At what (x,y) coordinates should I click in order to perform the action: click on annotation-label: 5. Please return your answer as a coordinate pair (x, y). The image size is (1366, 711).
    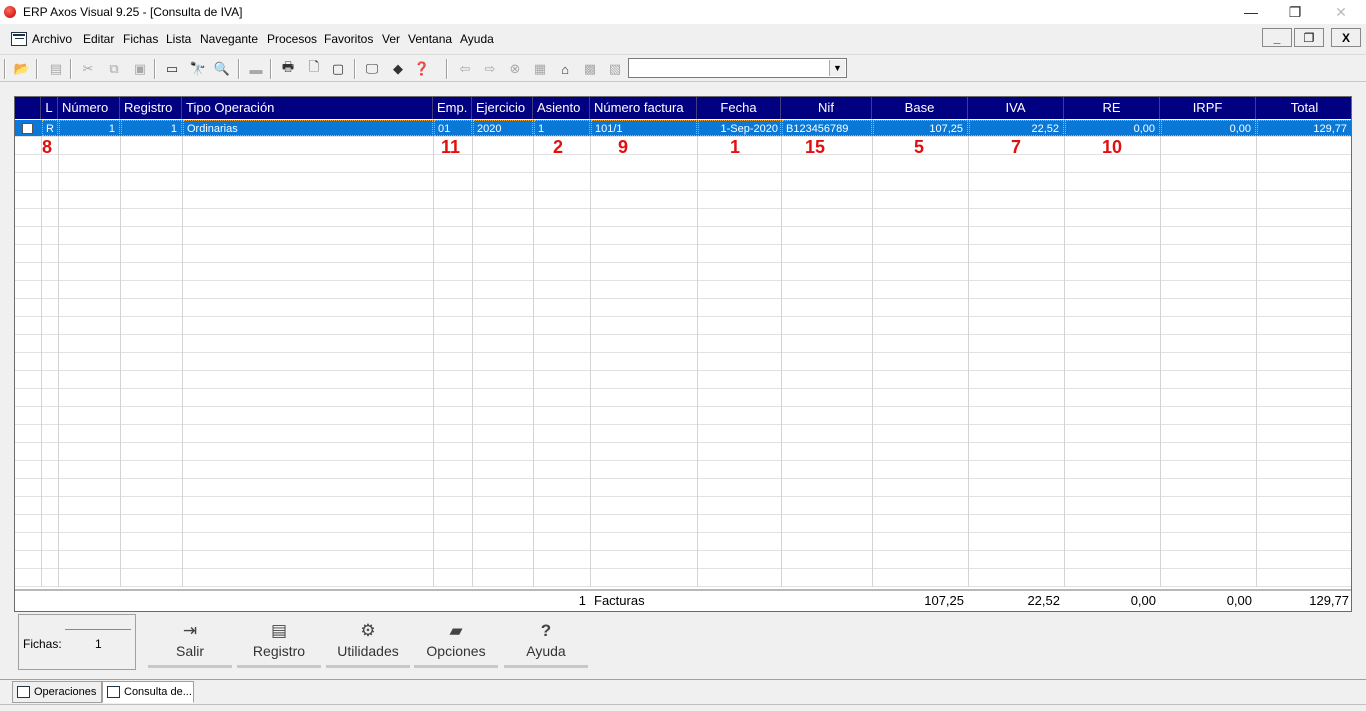
    Looking at the image, I should click on (919, 147).